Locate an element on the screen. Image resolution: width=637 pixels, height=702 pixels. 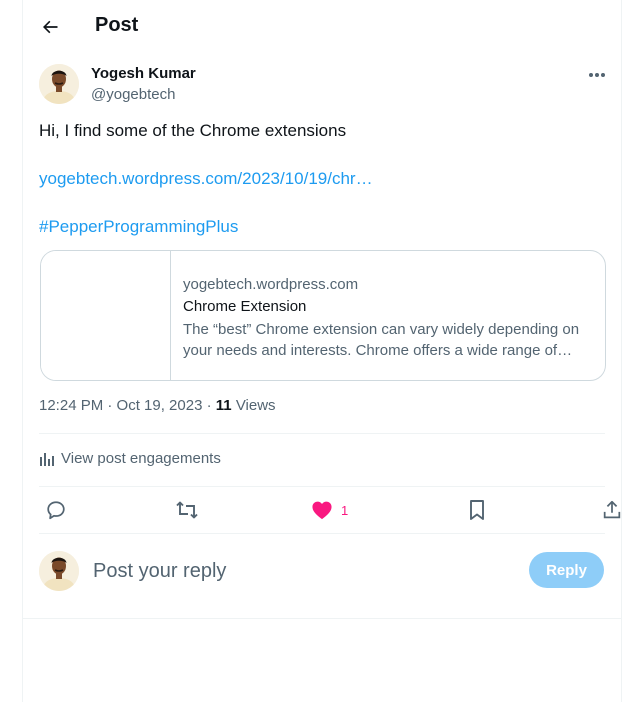
engagements-label: View post engagements is located at coordinates (141, 458).